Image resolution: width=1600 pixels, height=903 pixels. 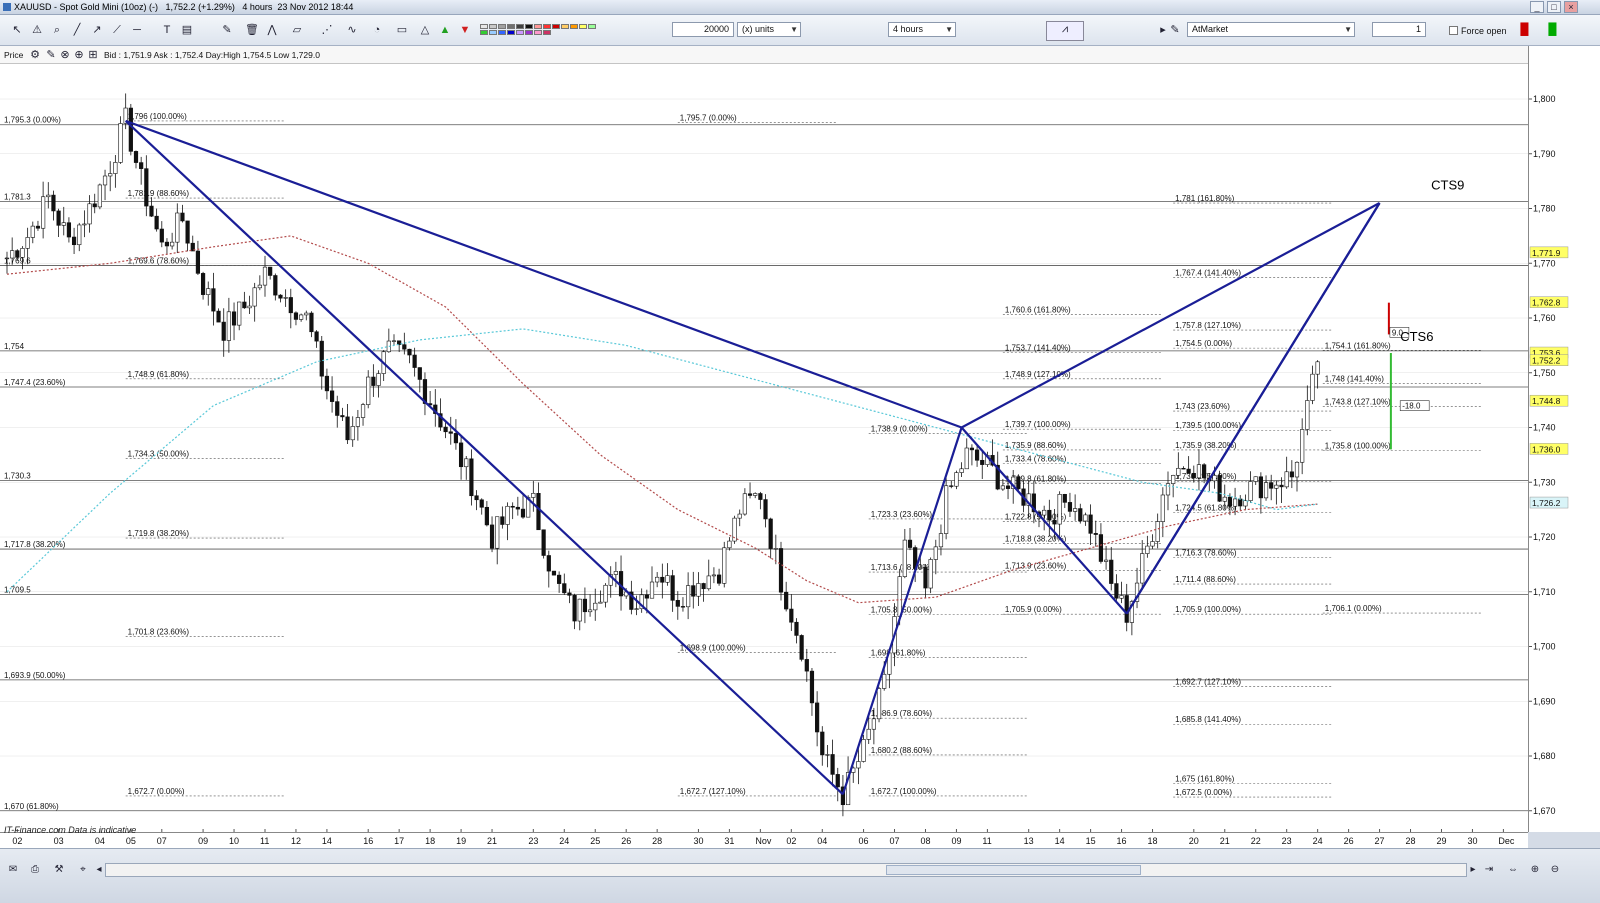 I want to click on level-label: 1,754, so click(x=14, y=346).